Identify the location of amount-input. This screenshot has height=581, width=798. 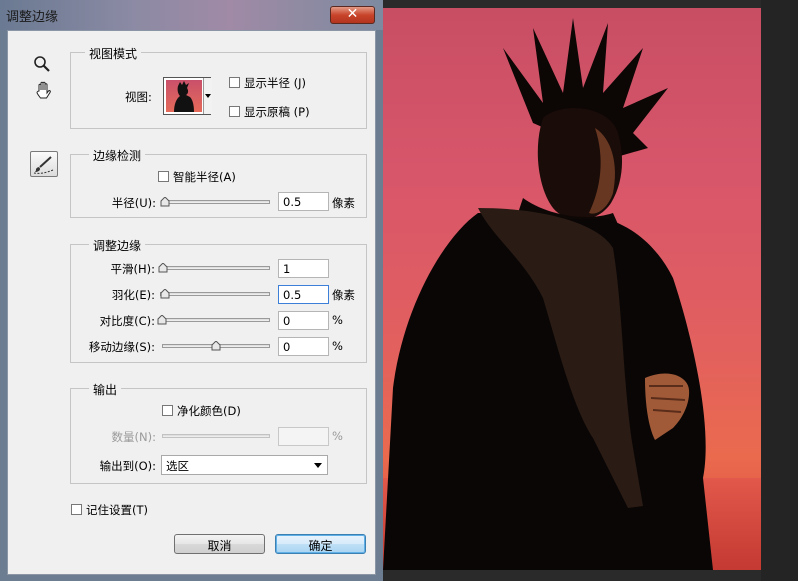
(303, 436).